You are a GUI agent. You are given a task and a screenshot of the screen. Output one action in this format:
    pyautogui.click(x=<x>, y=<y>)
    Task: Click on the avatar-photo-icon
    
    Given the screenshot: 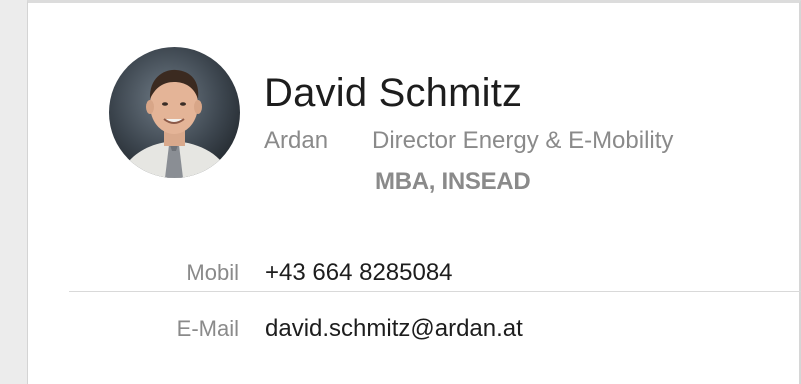 What is the action you would take?
    pyautogui.click(x=174, y=112)
    